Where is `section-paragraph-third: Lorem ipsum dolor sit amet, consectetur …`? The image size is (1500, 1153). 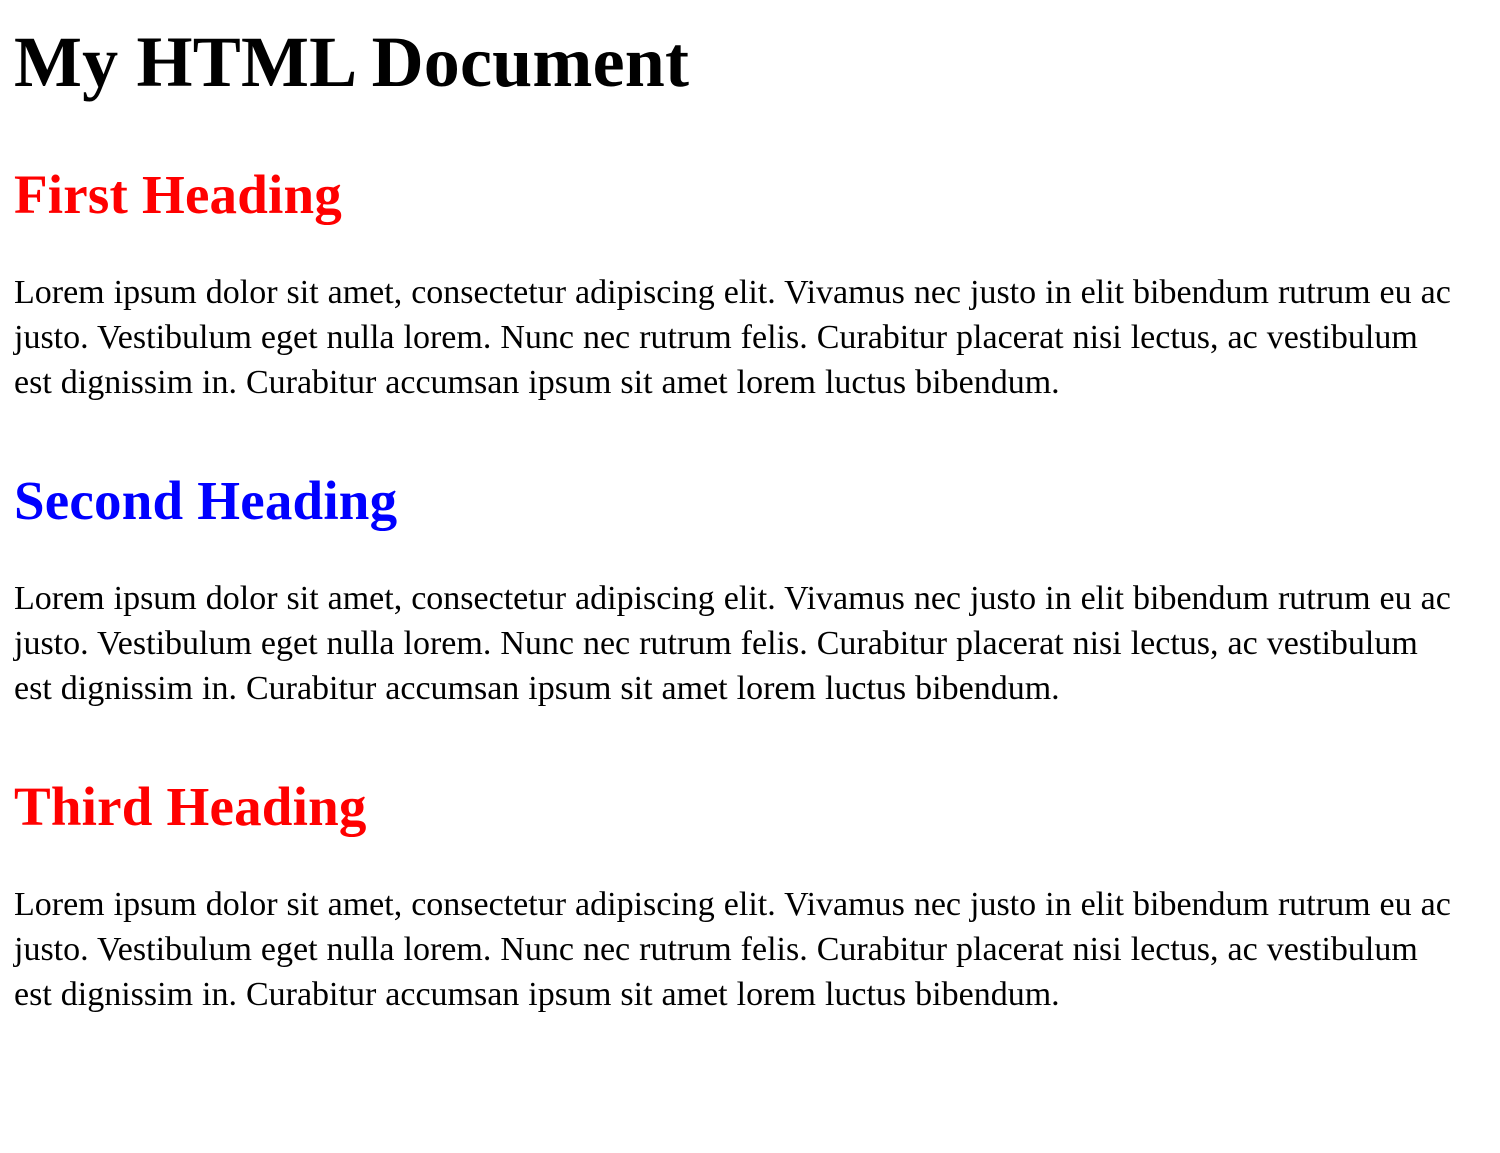 section-paragraph-third: Lorem ipsum dolor sit amet, consectetur … is located at coordinates (732, 950).